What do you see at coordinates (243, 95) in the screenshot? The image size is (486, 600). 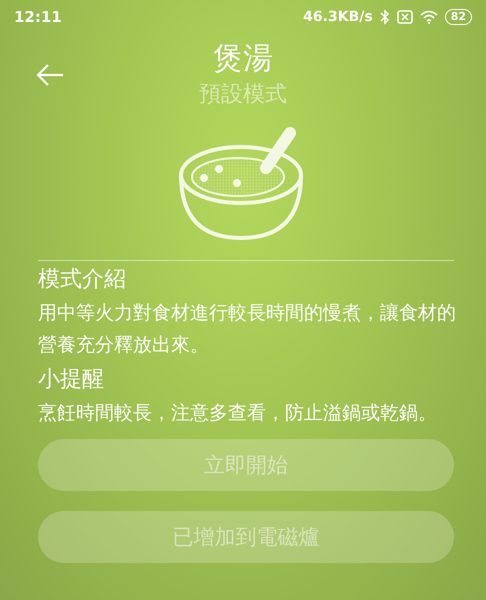 I see `page-subtitle: 預設模式` at bounding box center [243, 95].